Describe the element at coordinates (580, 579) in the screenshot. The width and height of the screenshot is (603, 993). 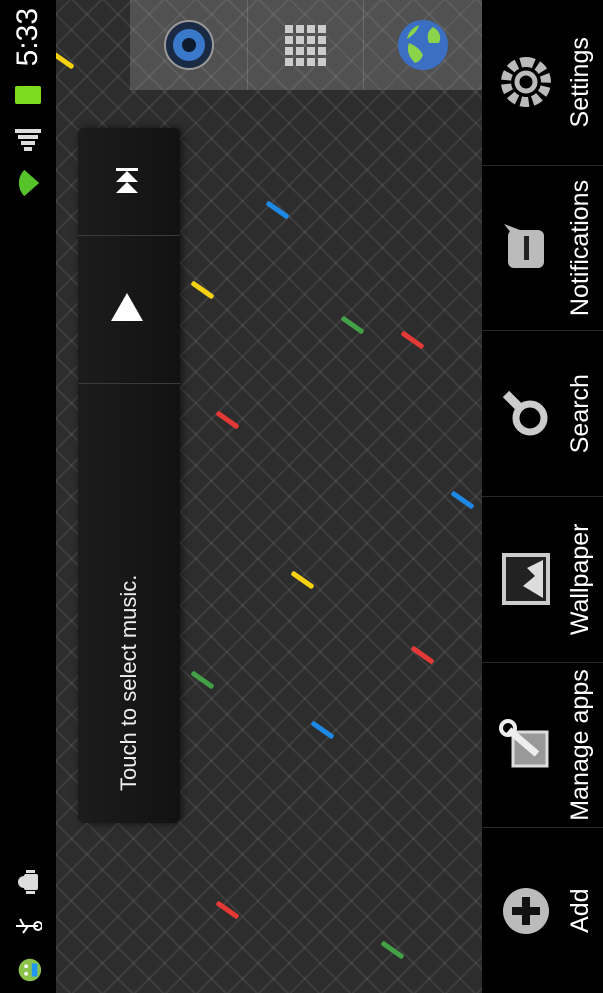
I see `menu-label: Wallpaper` at that location.